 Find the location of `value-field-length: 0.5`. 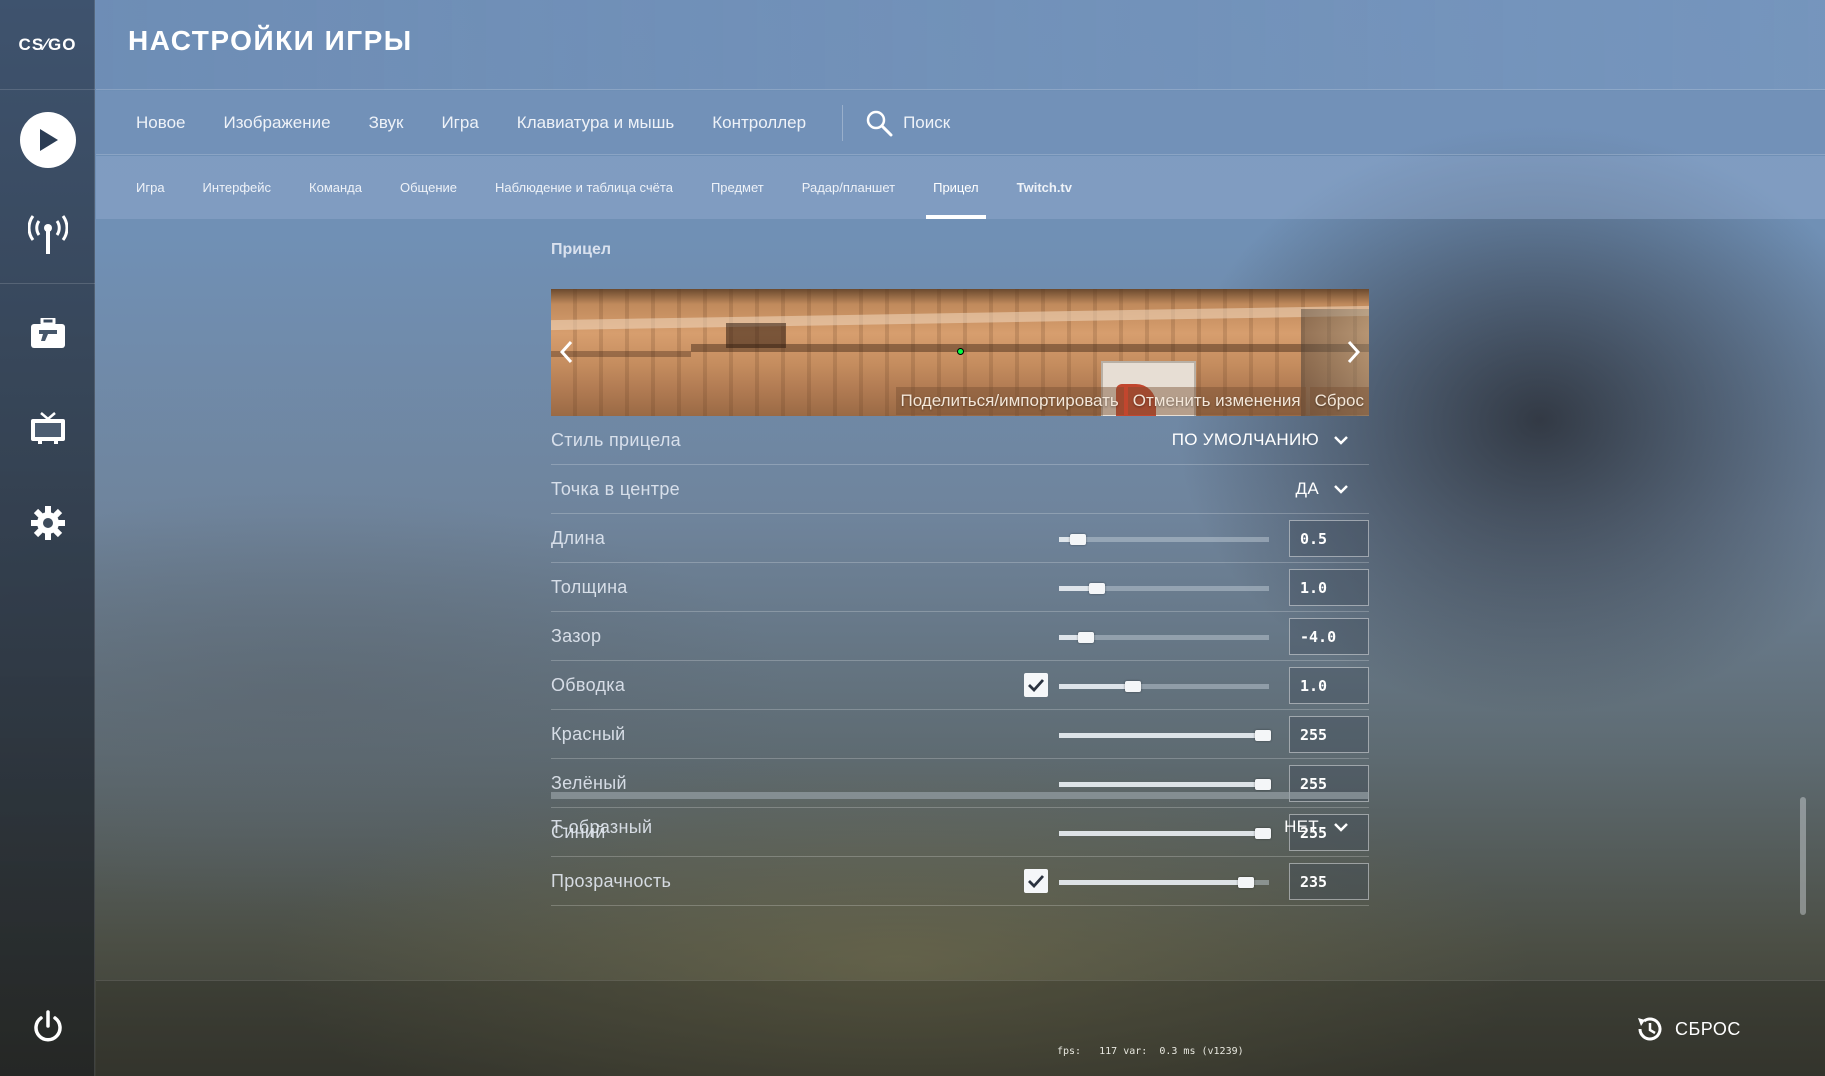

value-field-length: 0.5 is located at coordinates (1329, 538).